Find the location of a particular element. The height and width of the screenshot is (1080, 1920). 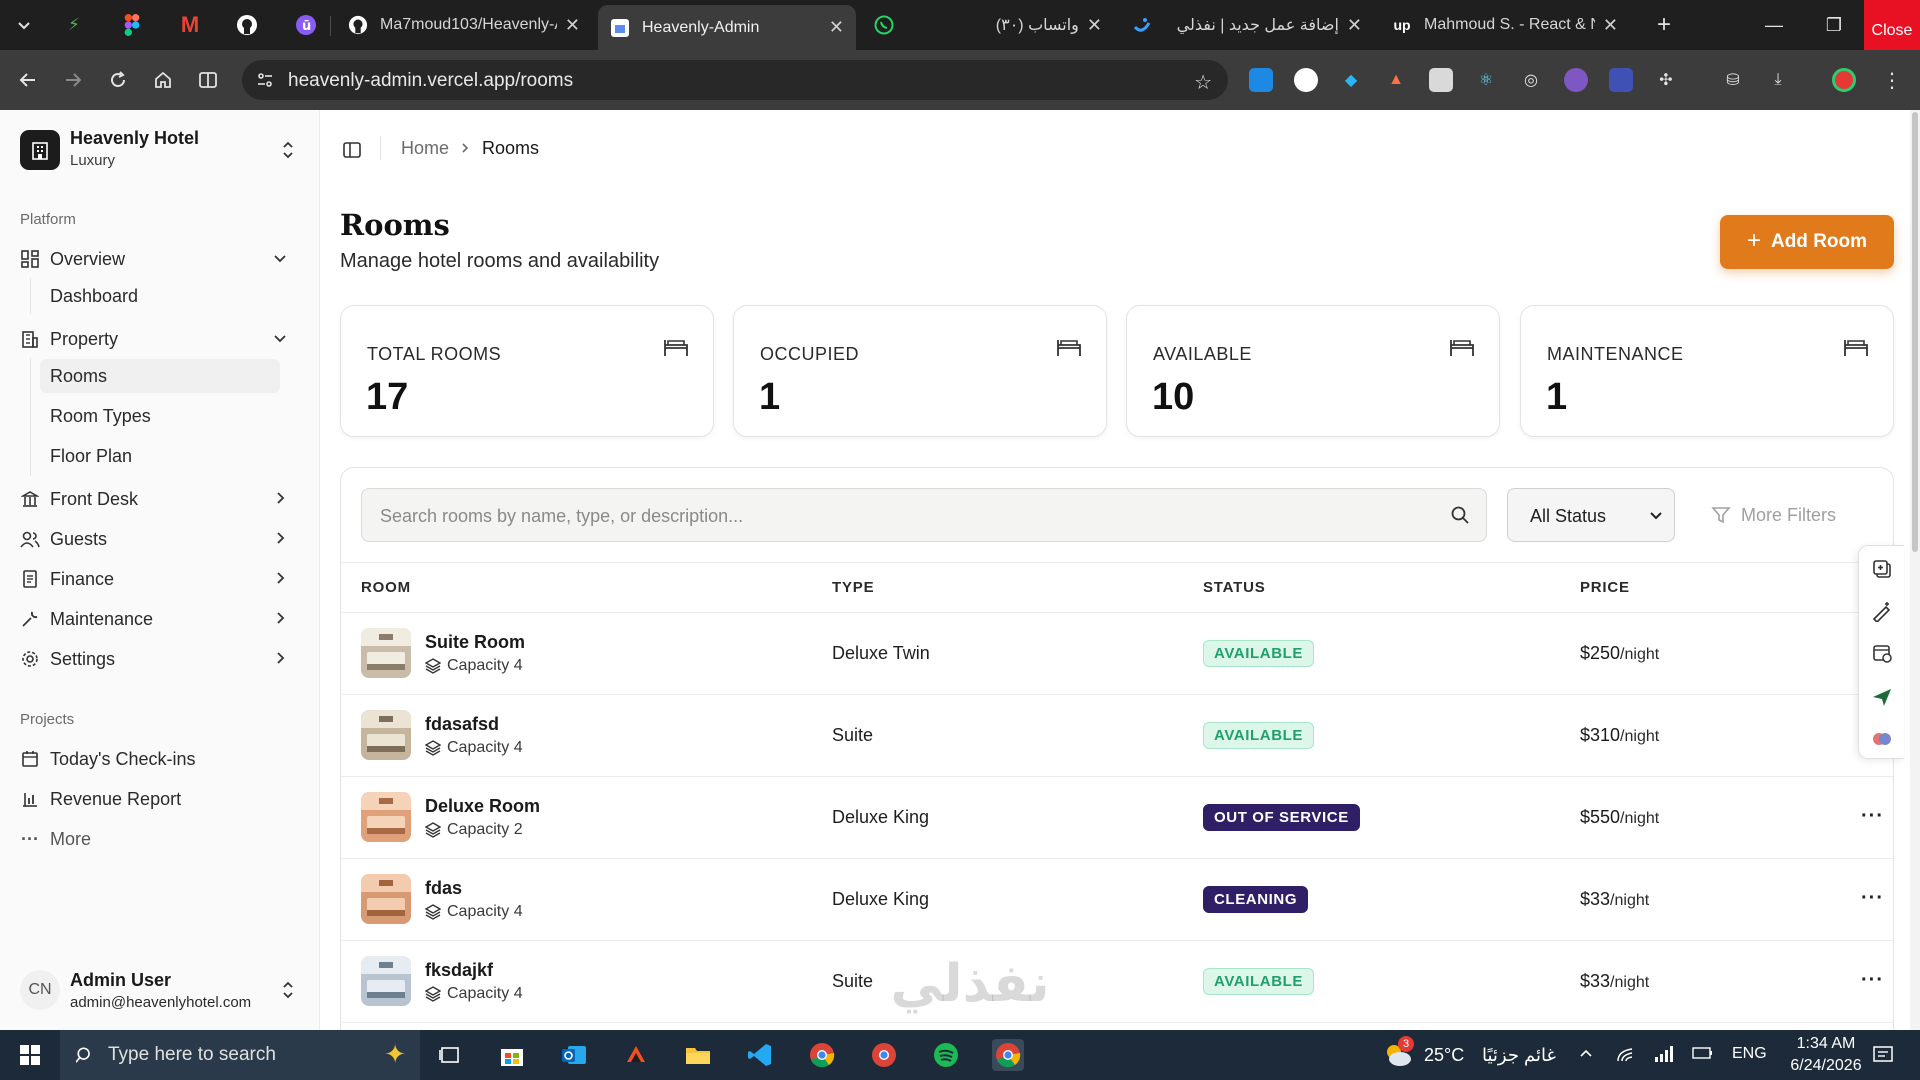

avatar: CN is located at coordinates (40, 990).